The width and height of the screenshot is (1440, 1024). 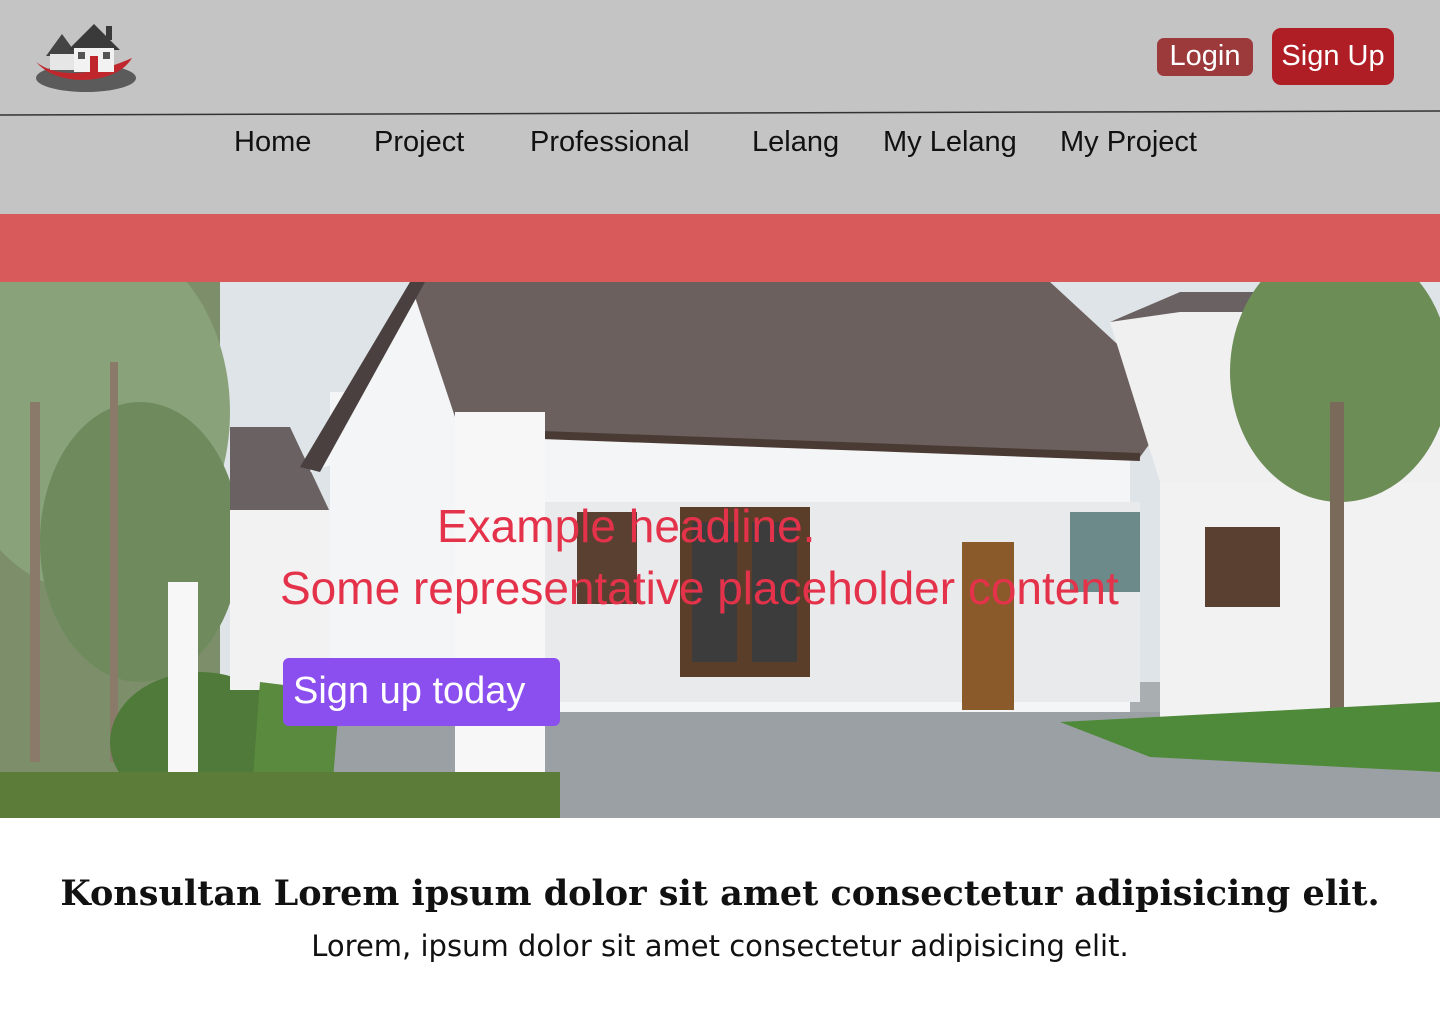 I want to click on nav-item-home: Home, so click(x=272, y=142).